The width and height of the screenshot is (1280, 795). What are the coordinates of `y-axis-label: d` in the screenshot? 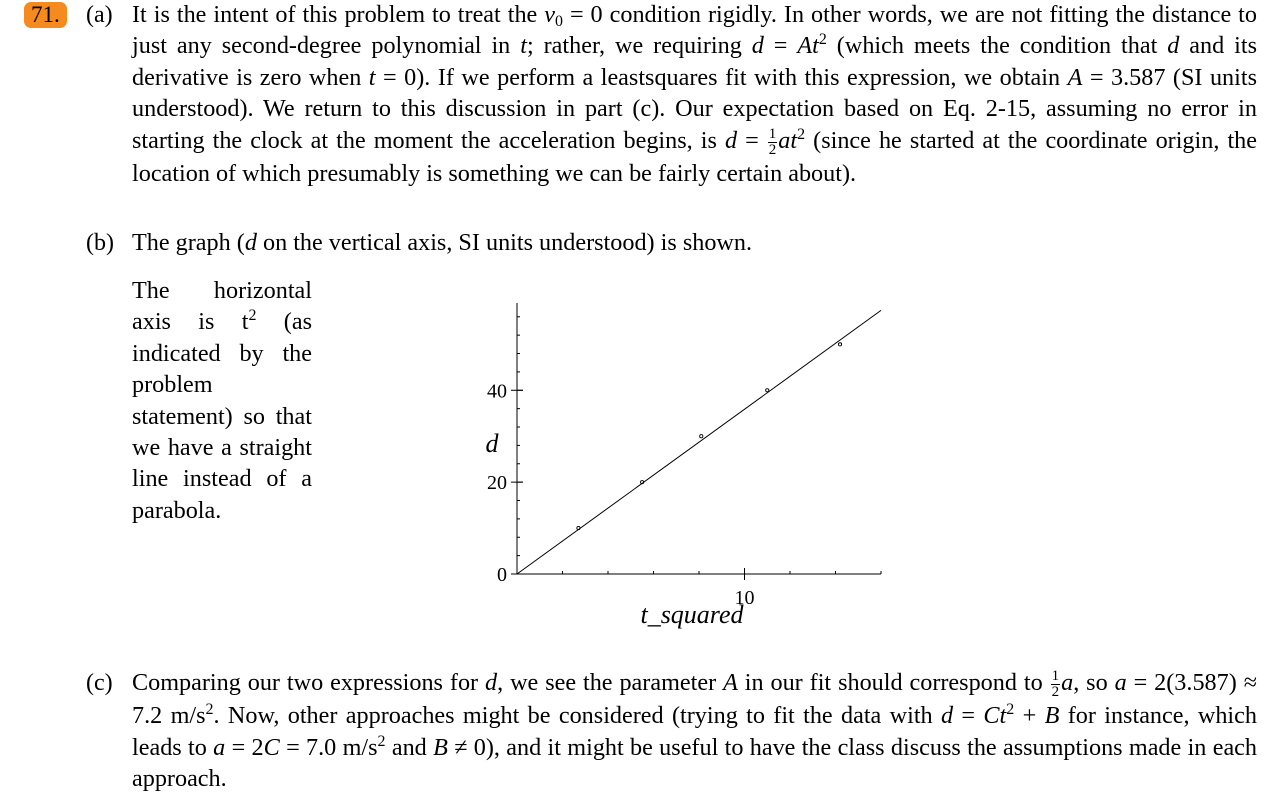 It's located at (493, 443).